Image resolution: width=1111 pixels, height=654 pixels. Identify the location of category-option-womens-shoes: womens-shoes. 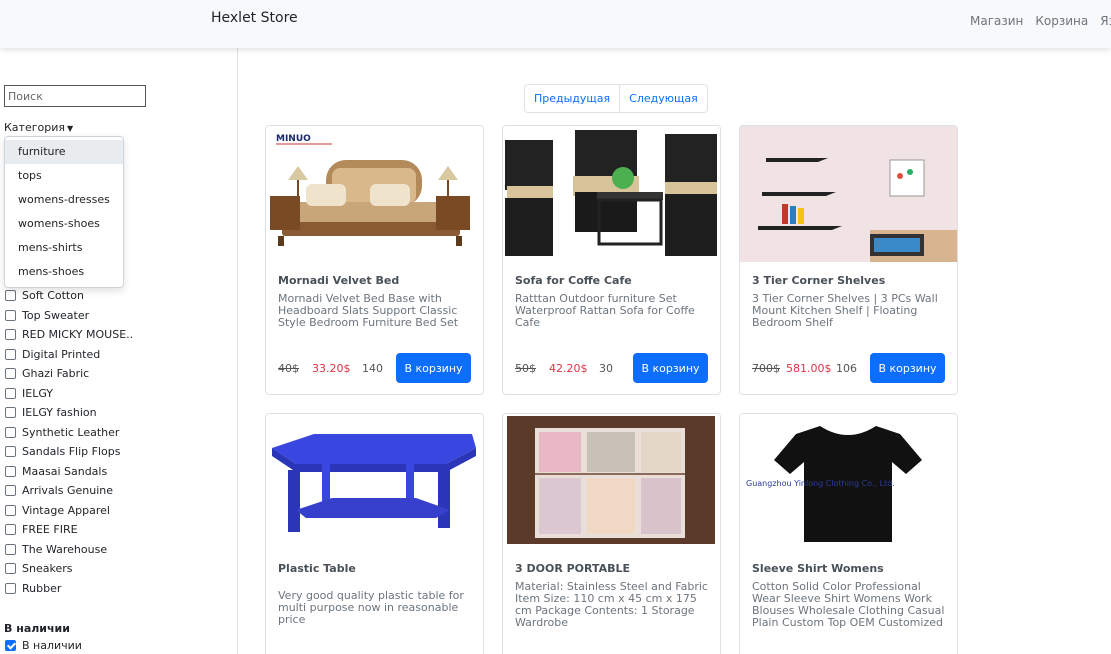
(64, 224).